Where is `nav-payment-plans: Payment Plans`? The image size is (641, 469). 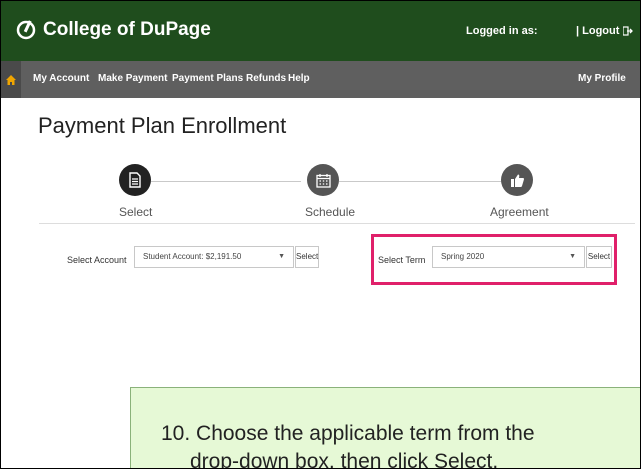 nav-payment-plans: Payment Plans is located at coordinates (207, 78).